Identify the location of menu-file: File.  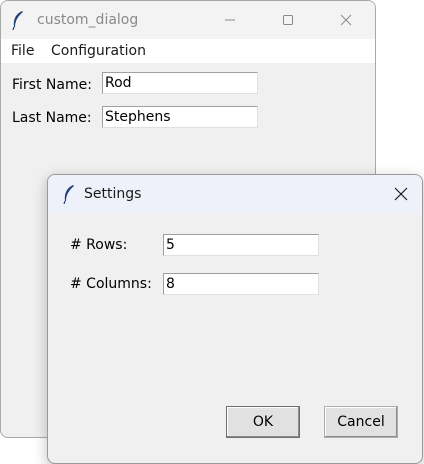
(22, 51).